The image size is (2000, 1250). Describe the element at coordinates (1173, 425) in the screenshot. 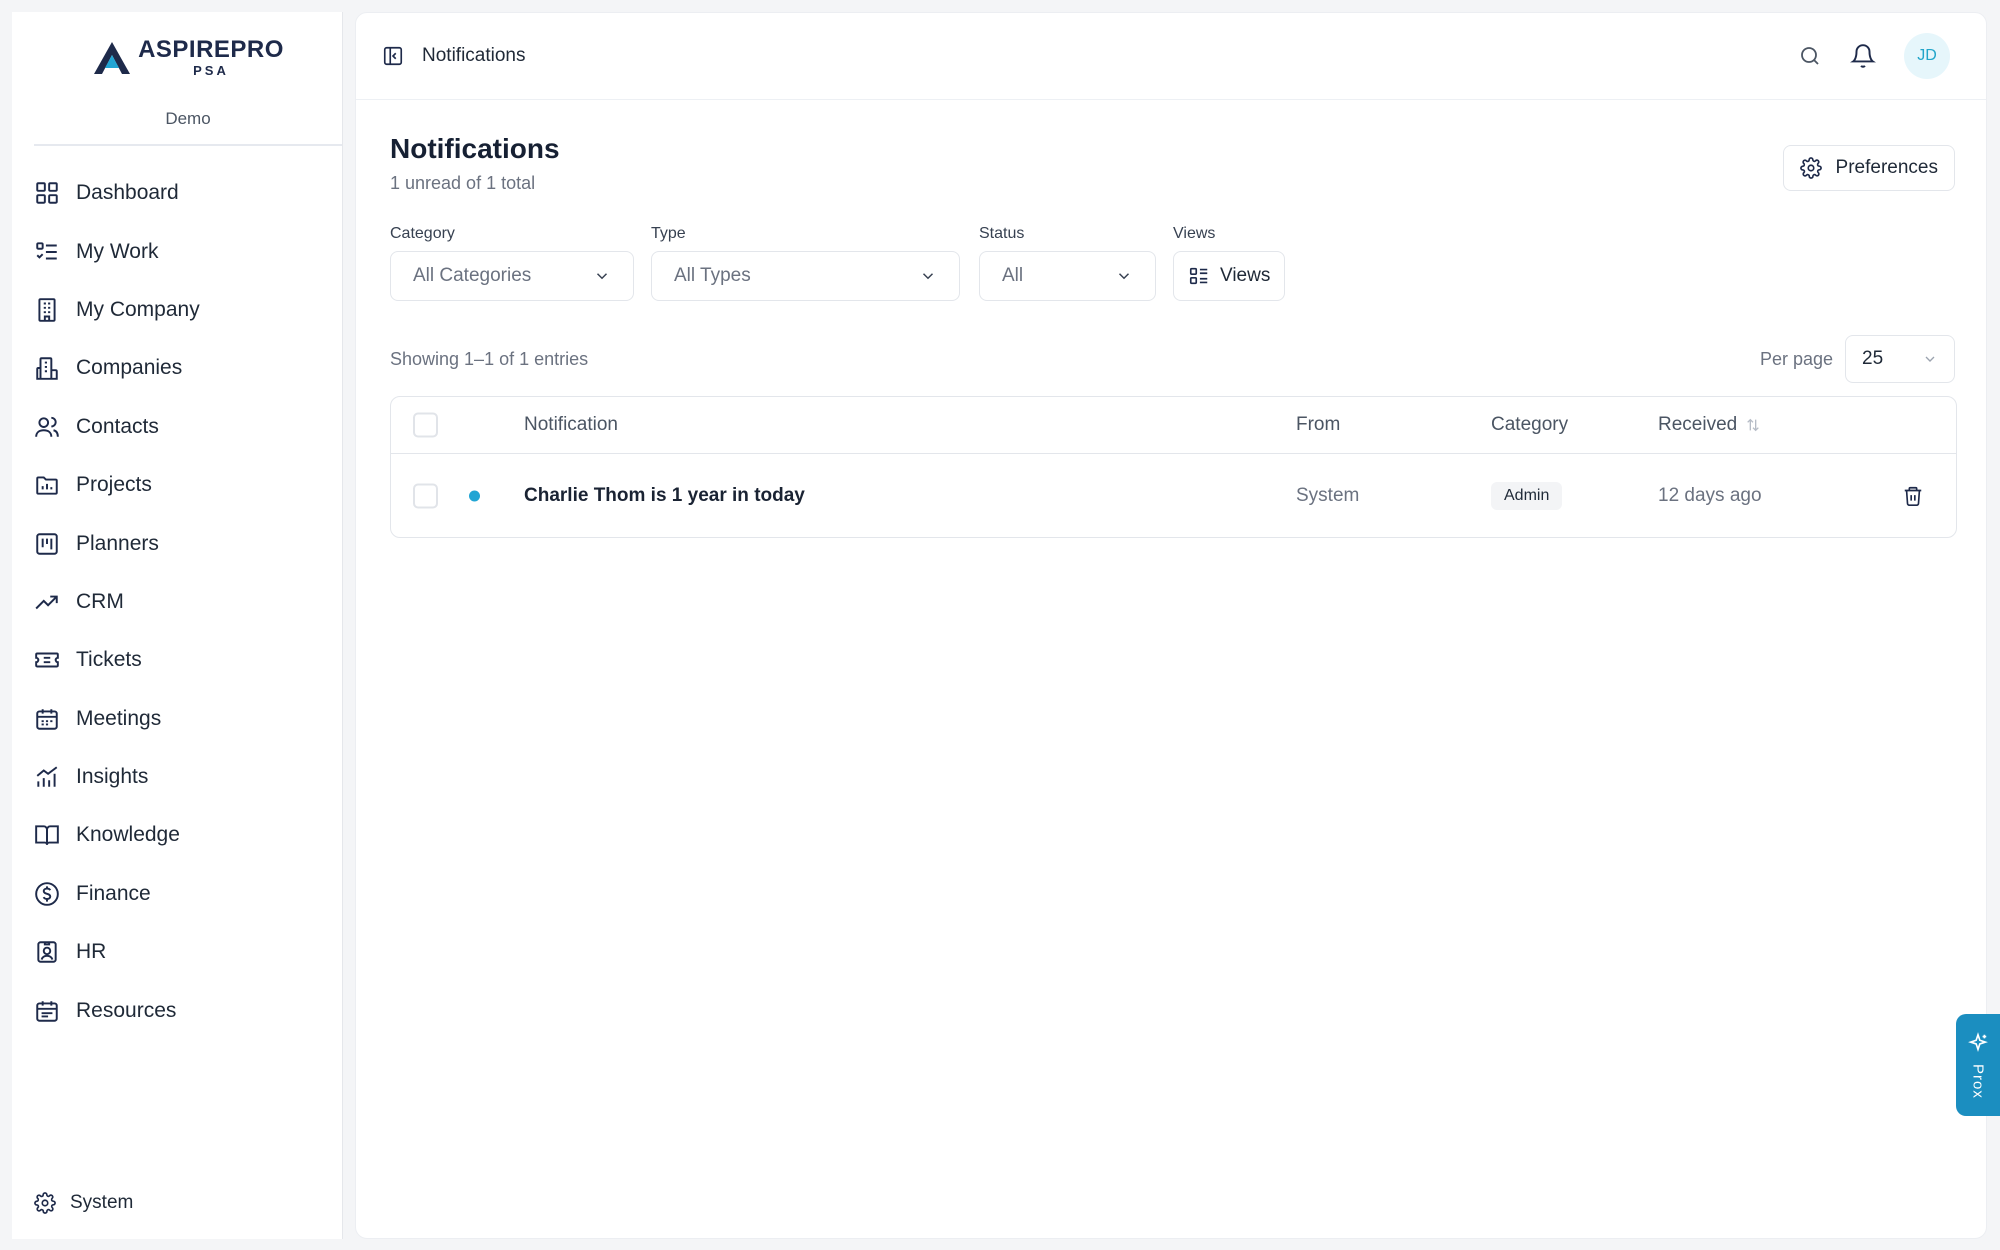

I see `table-header-row: Notification From Category Received` at that location.